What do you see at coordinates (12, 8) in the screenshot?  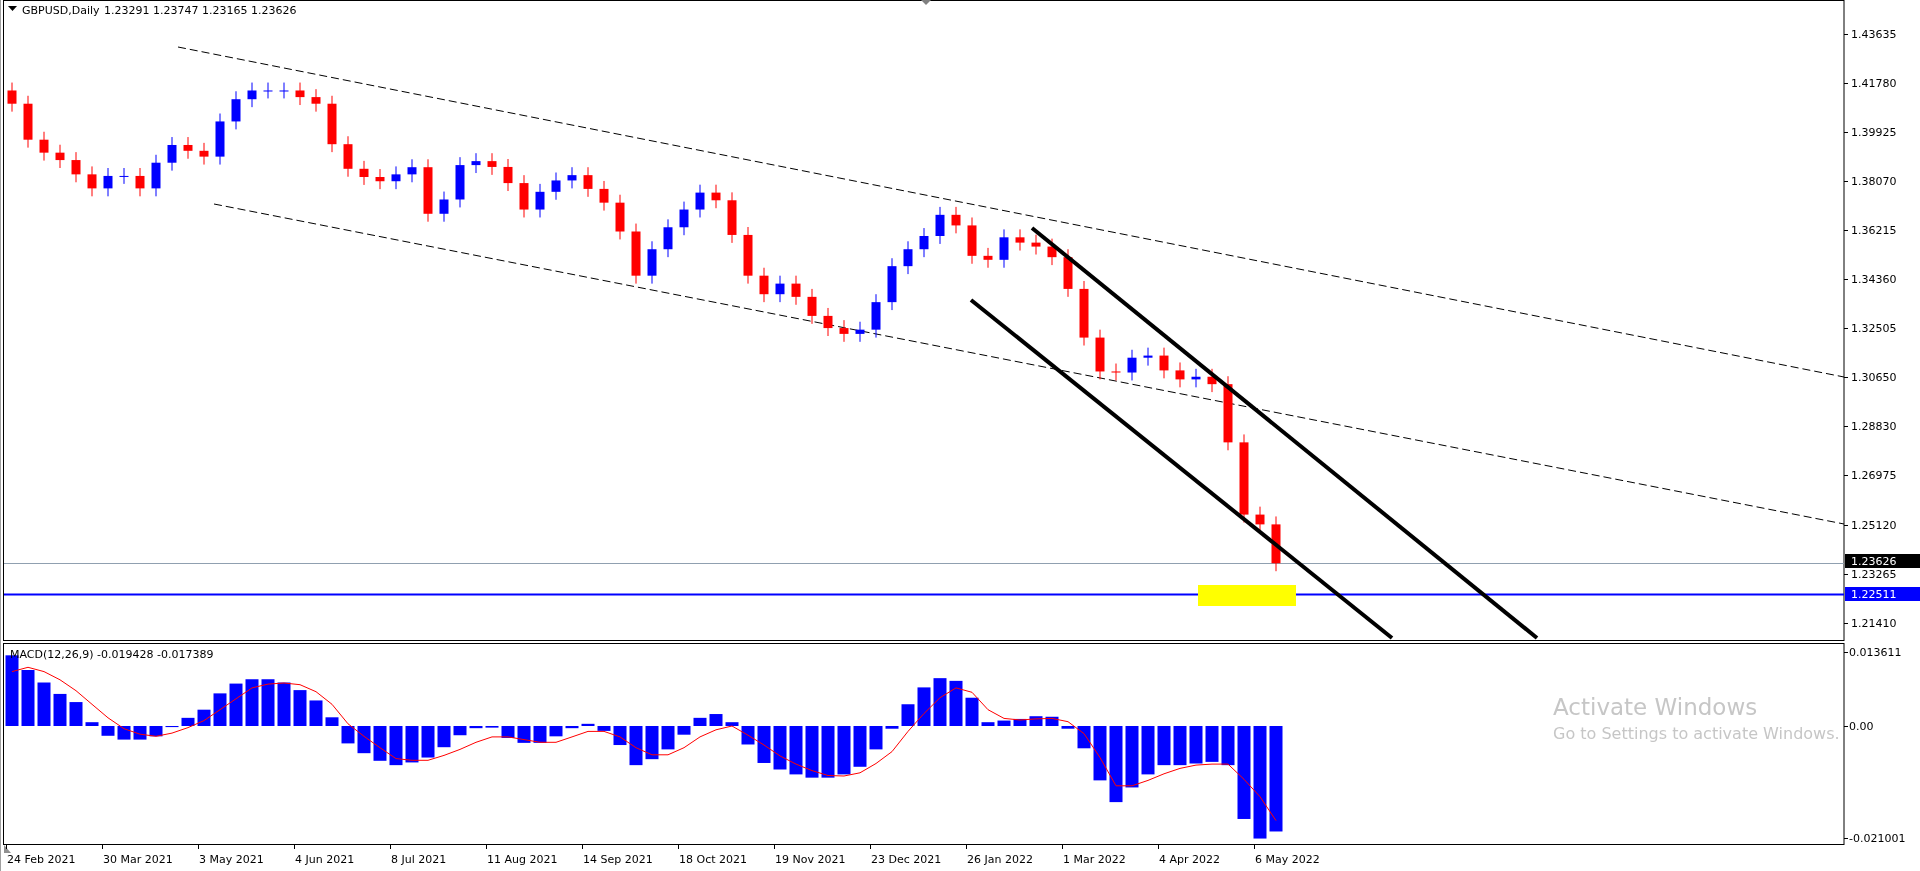 I see `dropdown-triangle-icon` at bounding box center [12, 8].